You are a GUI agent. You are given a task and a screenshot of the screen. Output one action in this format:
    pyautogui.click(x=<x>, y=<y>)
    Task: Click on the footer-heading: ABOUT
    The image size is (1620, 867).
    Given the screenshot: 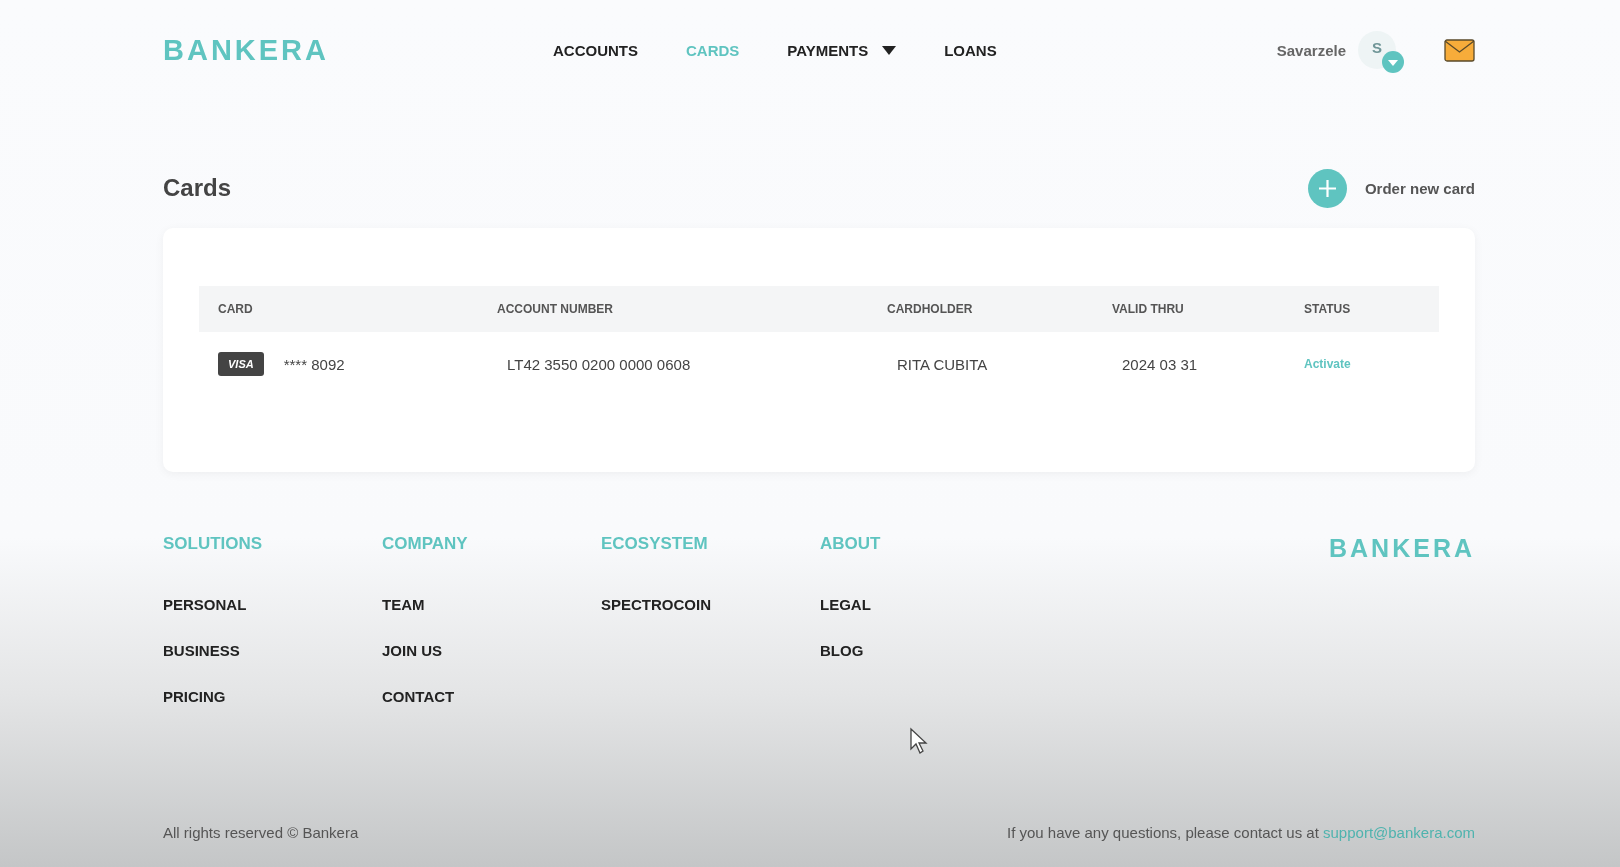 What is the action you would take?
    pyautogui.click(x=851, y=544)
    